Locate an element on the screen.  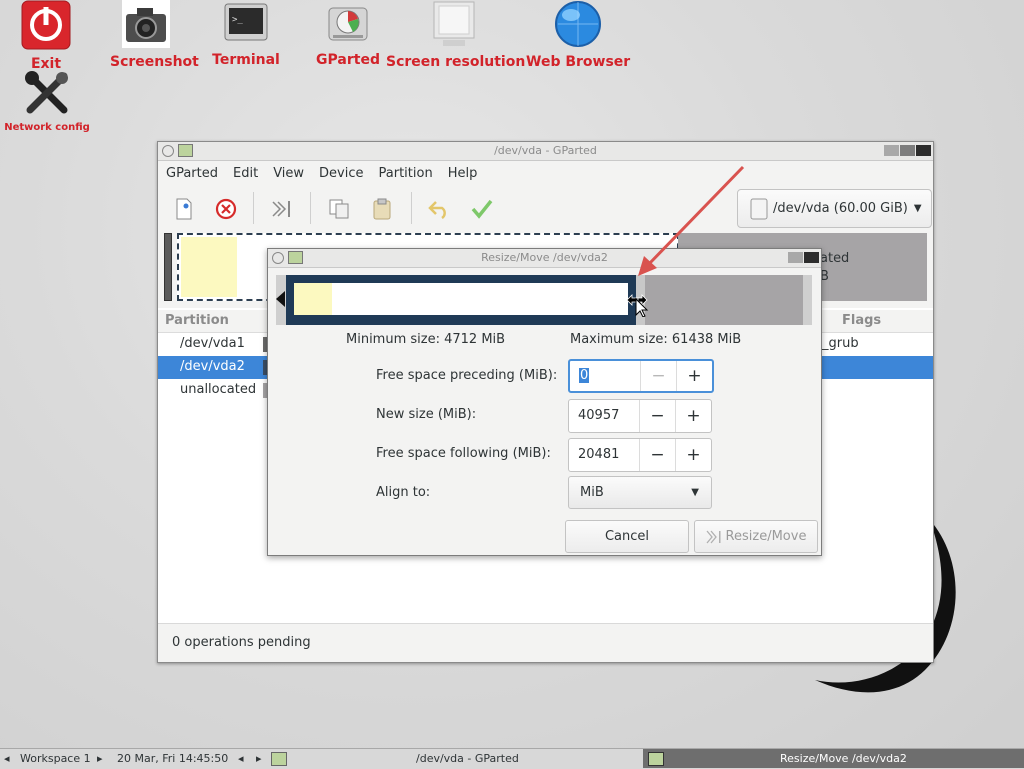
desktop-icon-screenshot: Screenshot is located at coordinates (154, 35).